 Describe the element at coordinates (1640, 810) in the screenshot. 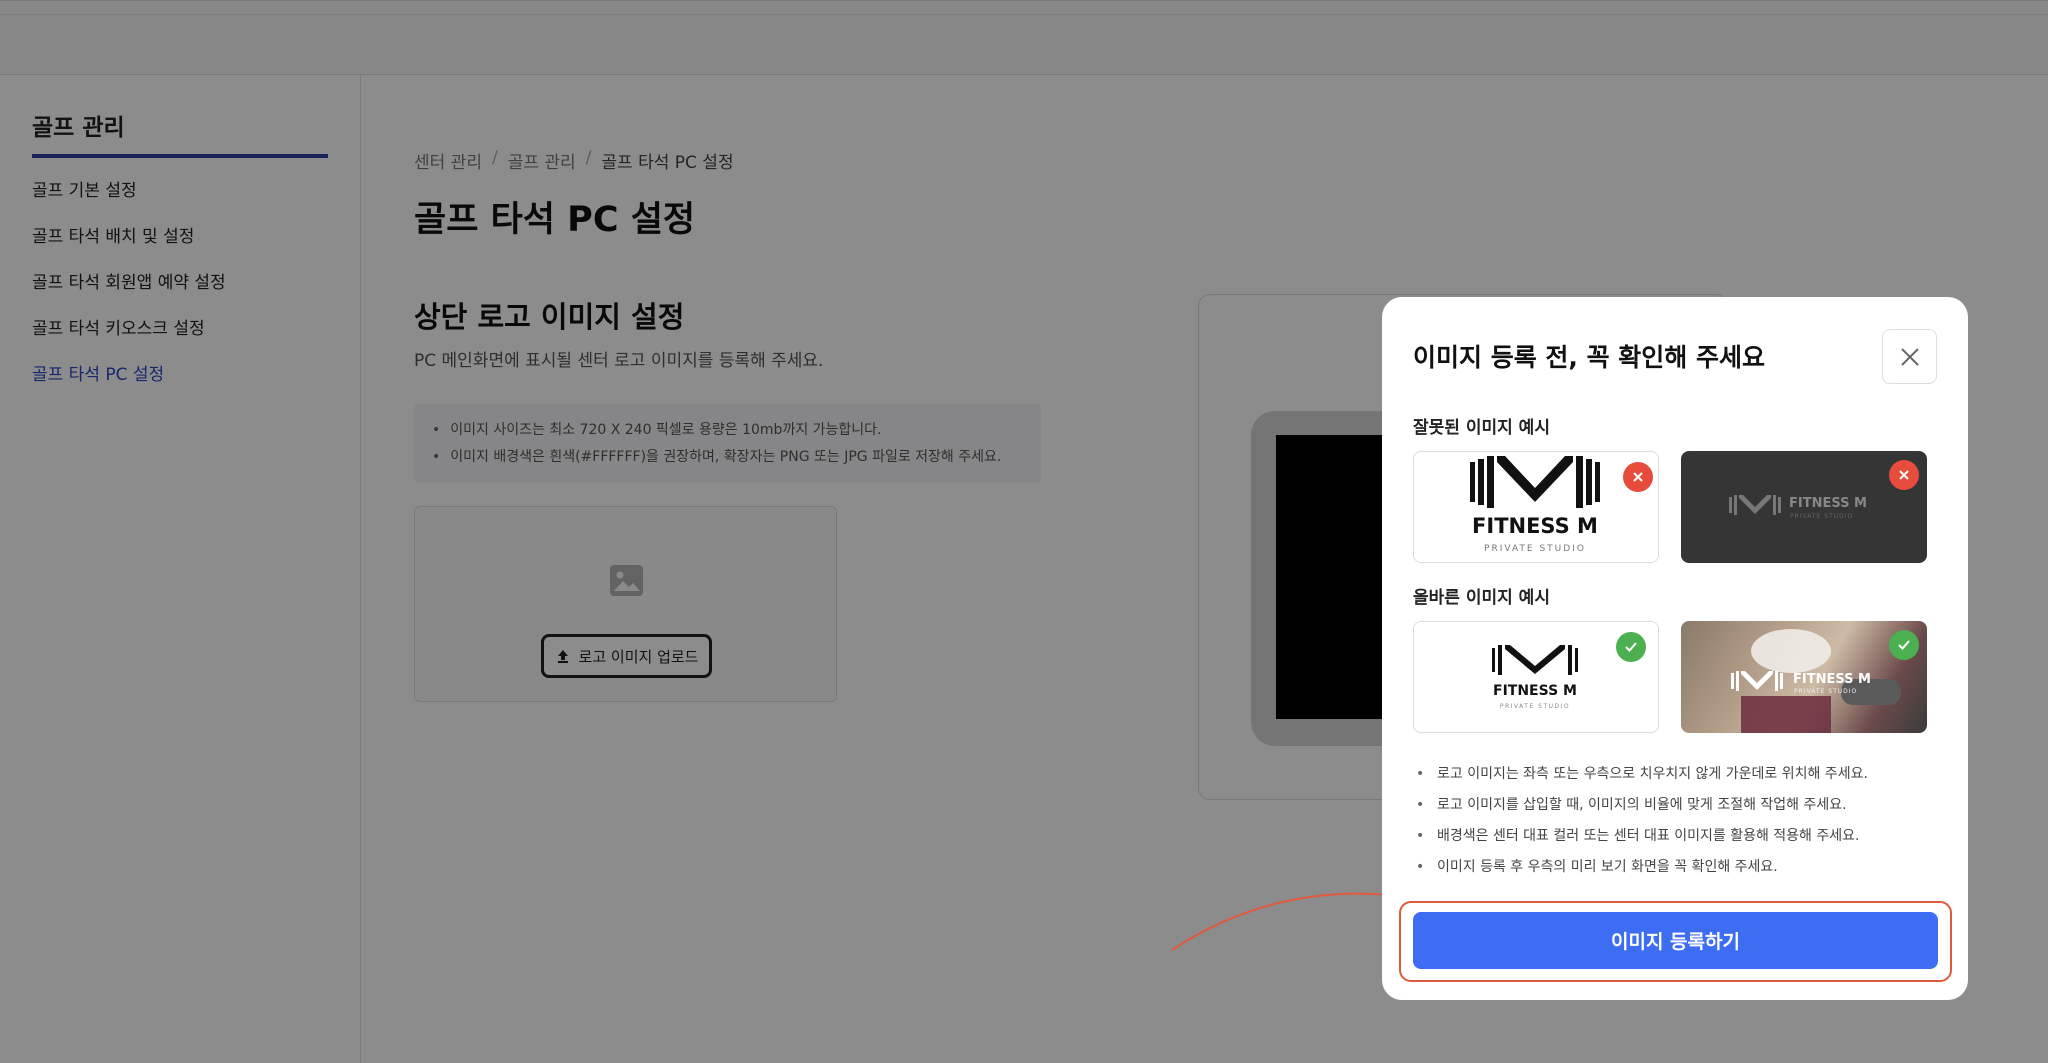

I see `guideline-item: 로고 이미지를 삽입할 때, 이미지의 비율에 맞게 조절해 작업해 주세요.` at that location.